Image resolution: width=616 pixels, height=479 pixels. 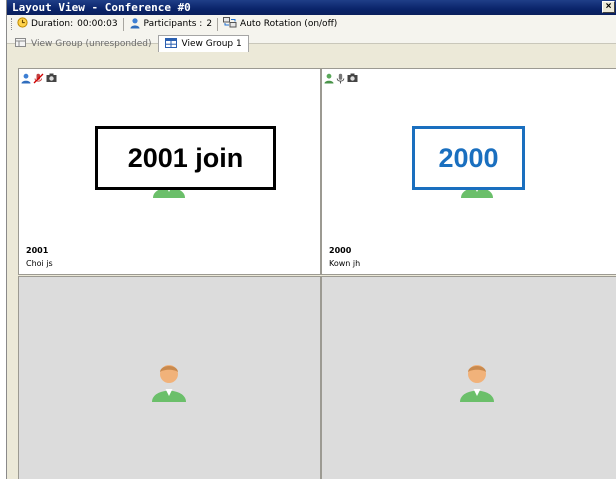 What do you see at coordinates (345, 263) in the screenshot?
I see `participant-name: Kown jh` at bounding box center [345, 263].